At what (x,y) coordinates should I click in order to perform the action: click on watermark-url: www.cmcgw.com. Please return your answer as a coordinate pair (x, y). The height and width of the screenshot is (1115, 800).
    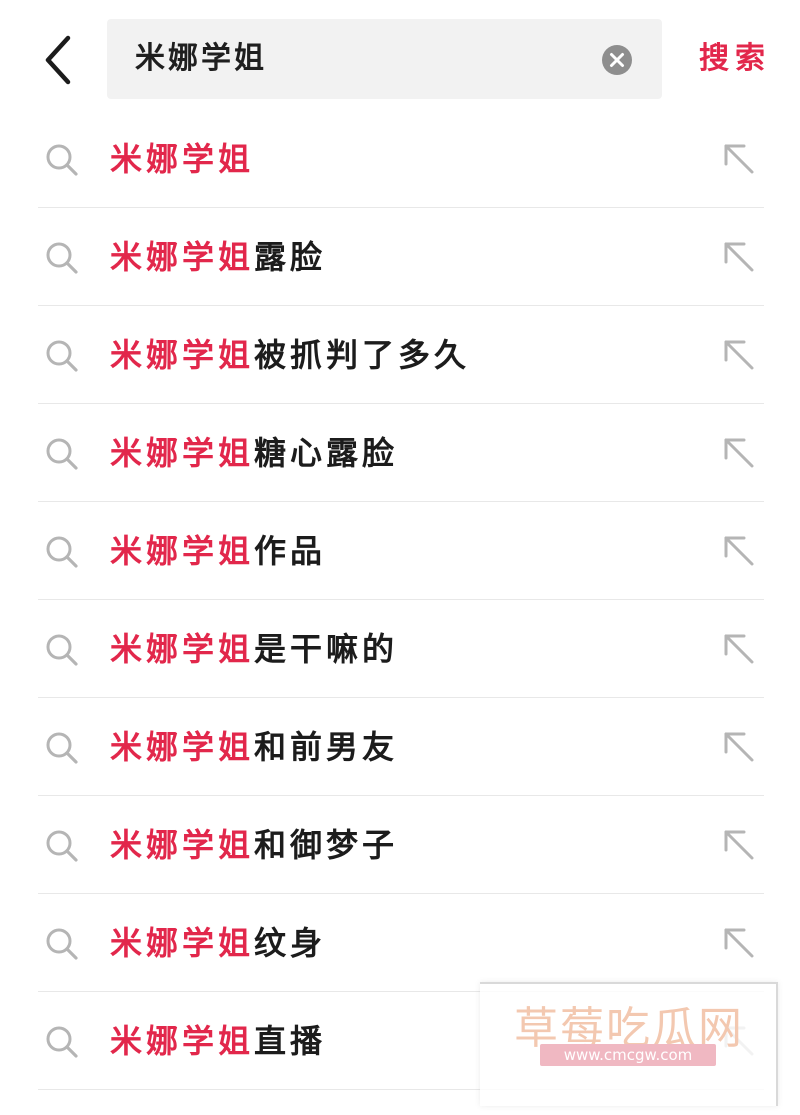
    Looking at the image, I should click on (628, 1055).